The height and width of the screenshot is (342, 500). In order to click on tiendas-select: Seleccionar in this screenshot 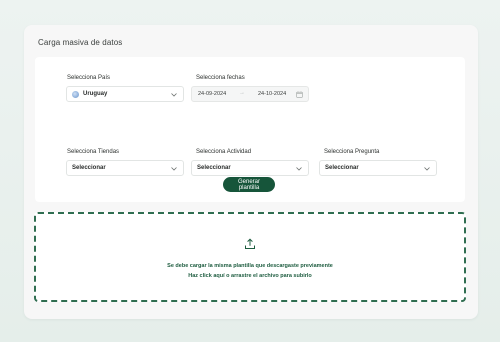, I will do `click(125, 168)`.